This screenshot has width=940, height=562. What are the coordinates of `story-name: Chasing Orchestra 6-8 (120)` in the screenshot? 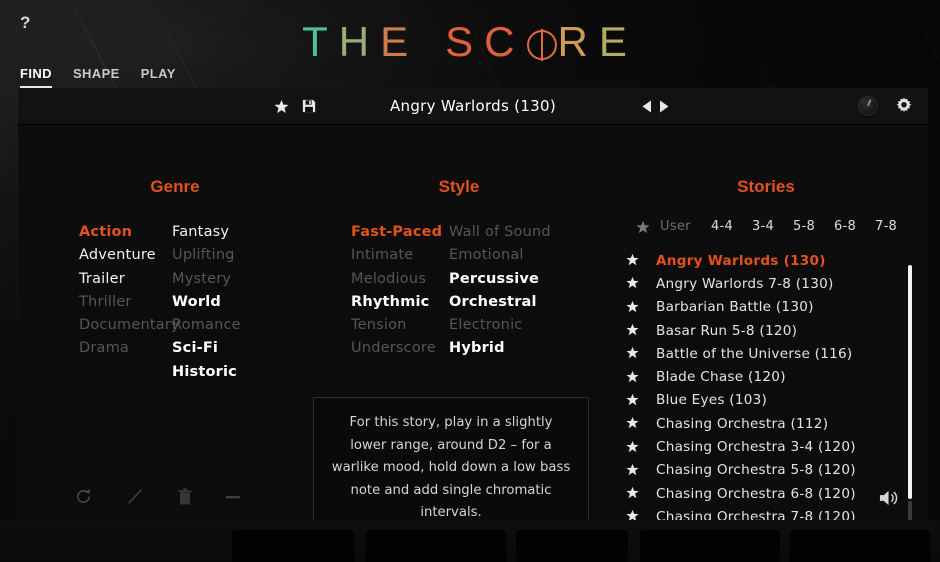 It's located at (756, 493).